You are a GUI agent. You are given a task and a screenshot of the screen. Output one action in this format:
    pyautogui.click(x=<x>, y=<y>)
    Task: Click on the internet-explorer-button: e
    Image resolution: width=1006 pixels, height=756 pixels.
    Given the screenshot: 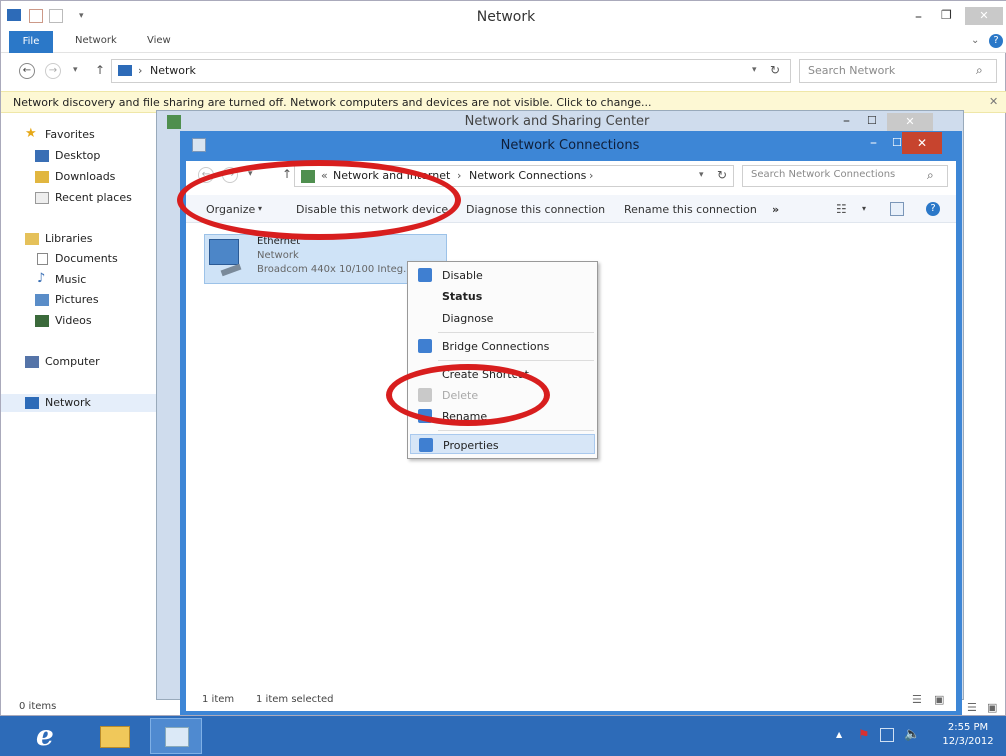 What is the action you would take?
    pyautogui.click(x=48, y=736)
    